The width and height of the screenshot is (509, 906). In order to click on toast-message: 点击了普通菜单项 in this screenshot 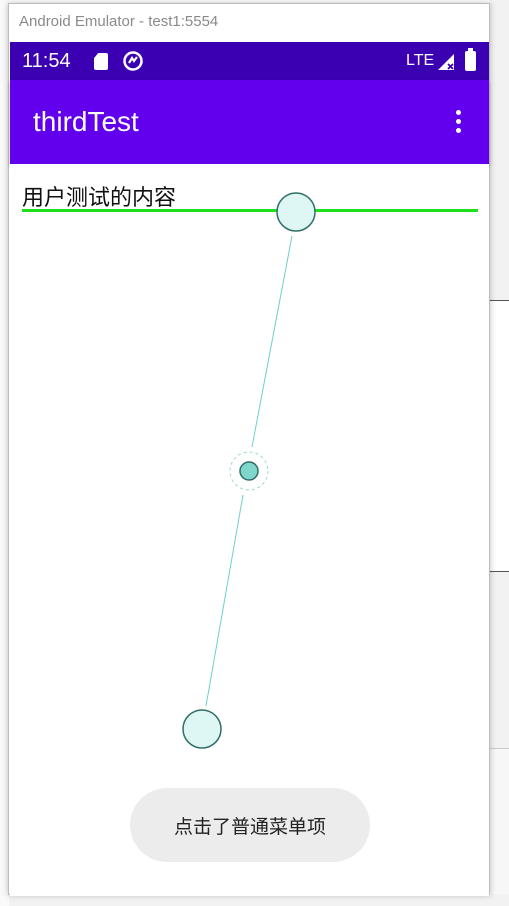, I will do `click(250, 825)`.